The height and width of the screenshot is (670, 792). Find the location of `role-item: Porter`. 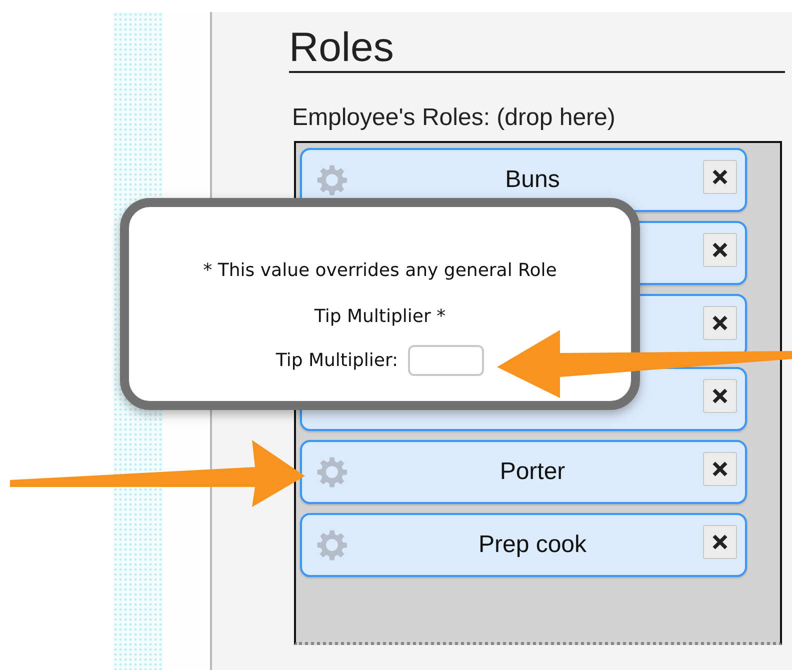

role-item: Porter is located at coordinates (523, 472).